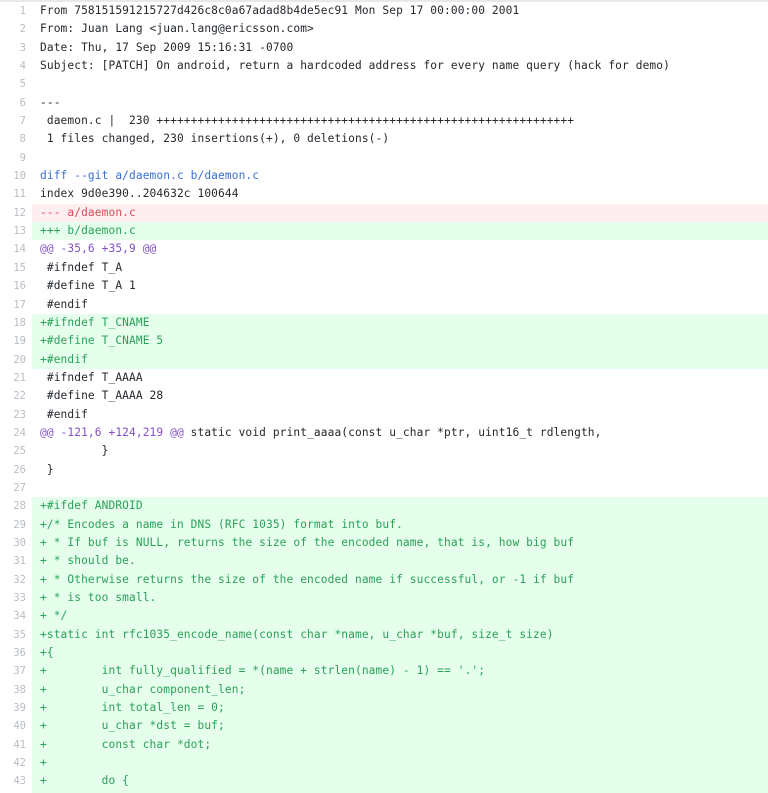  Describe the element at coordinates (400, 763) in the screenshot. I see `diff-line-add: +` at that location.